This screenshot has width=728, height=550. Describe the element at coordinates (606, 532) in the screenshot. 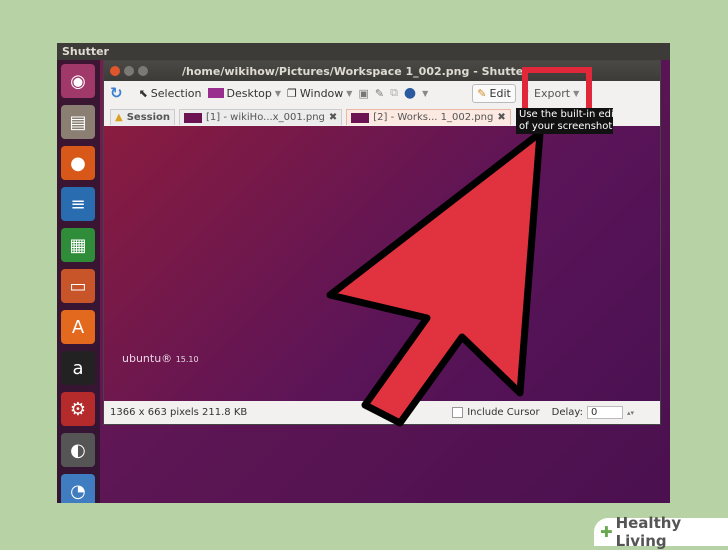

I see `leaf-icon: ✚` at that location.